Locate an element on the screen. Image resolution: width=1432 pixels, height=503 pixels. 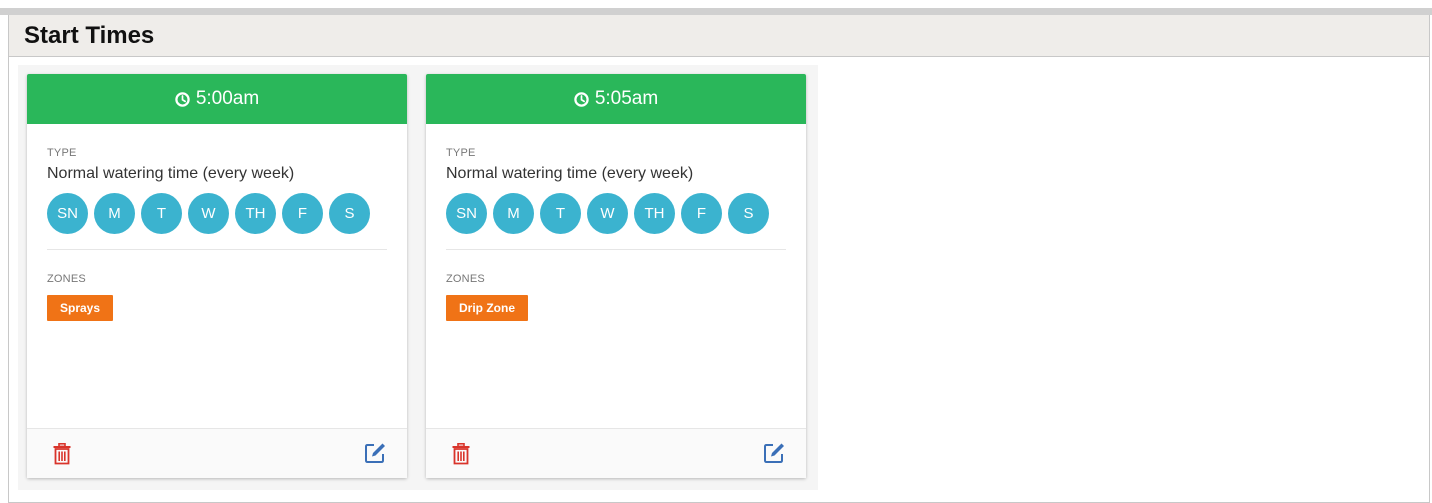
start-time-value: 5:00am is located at coordinates (227, 98).